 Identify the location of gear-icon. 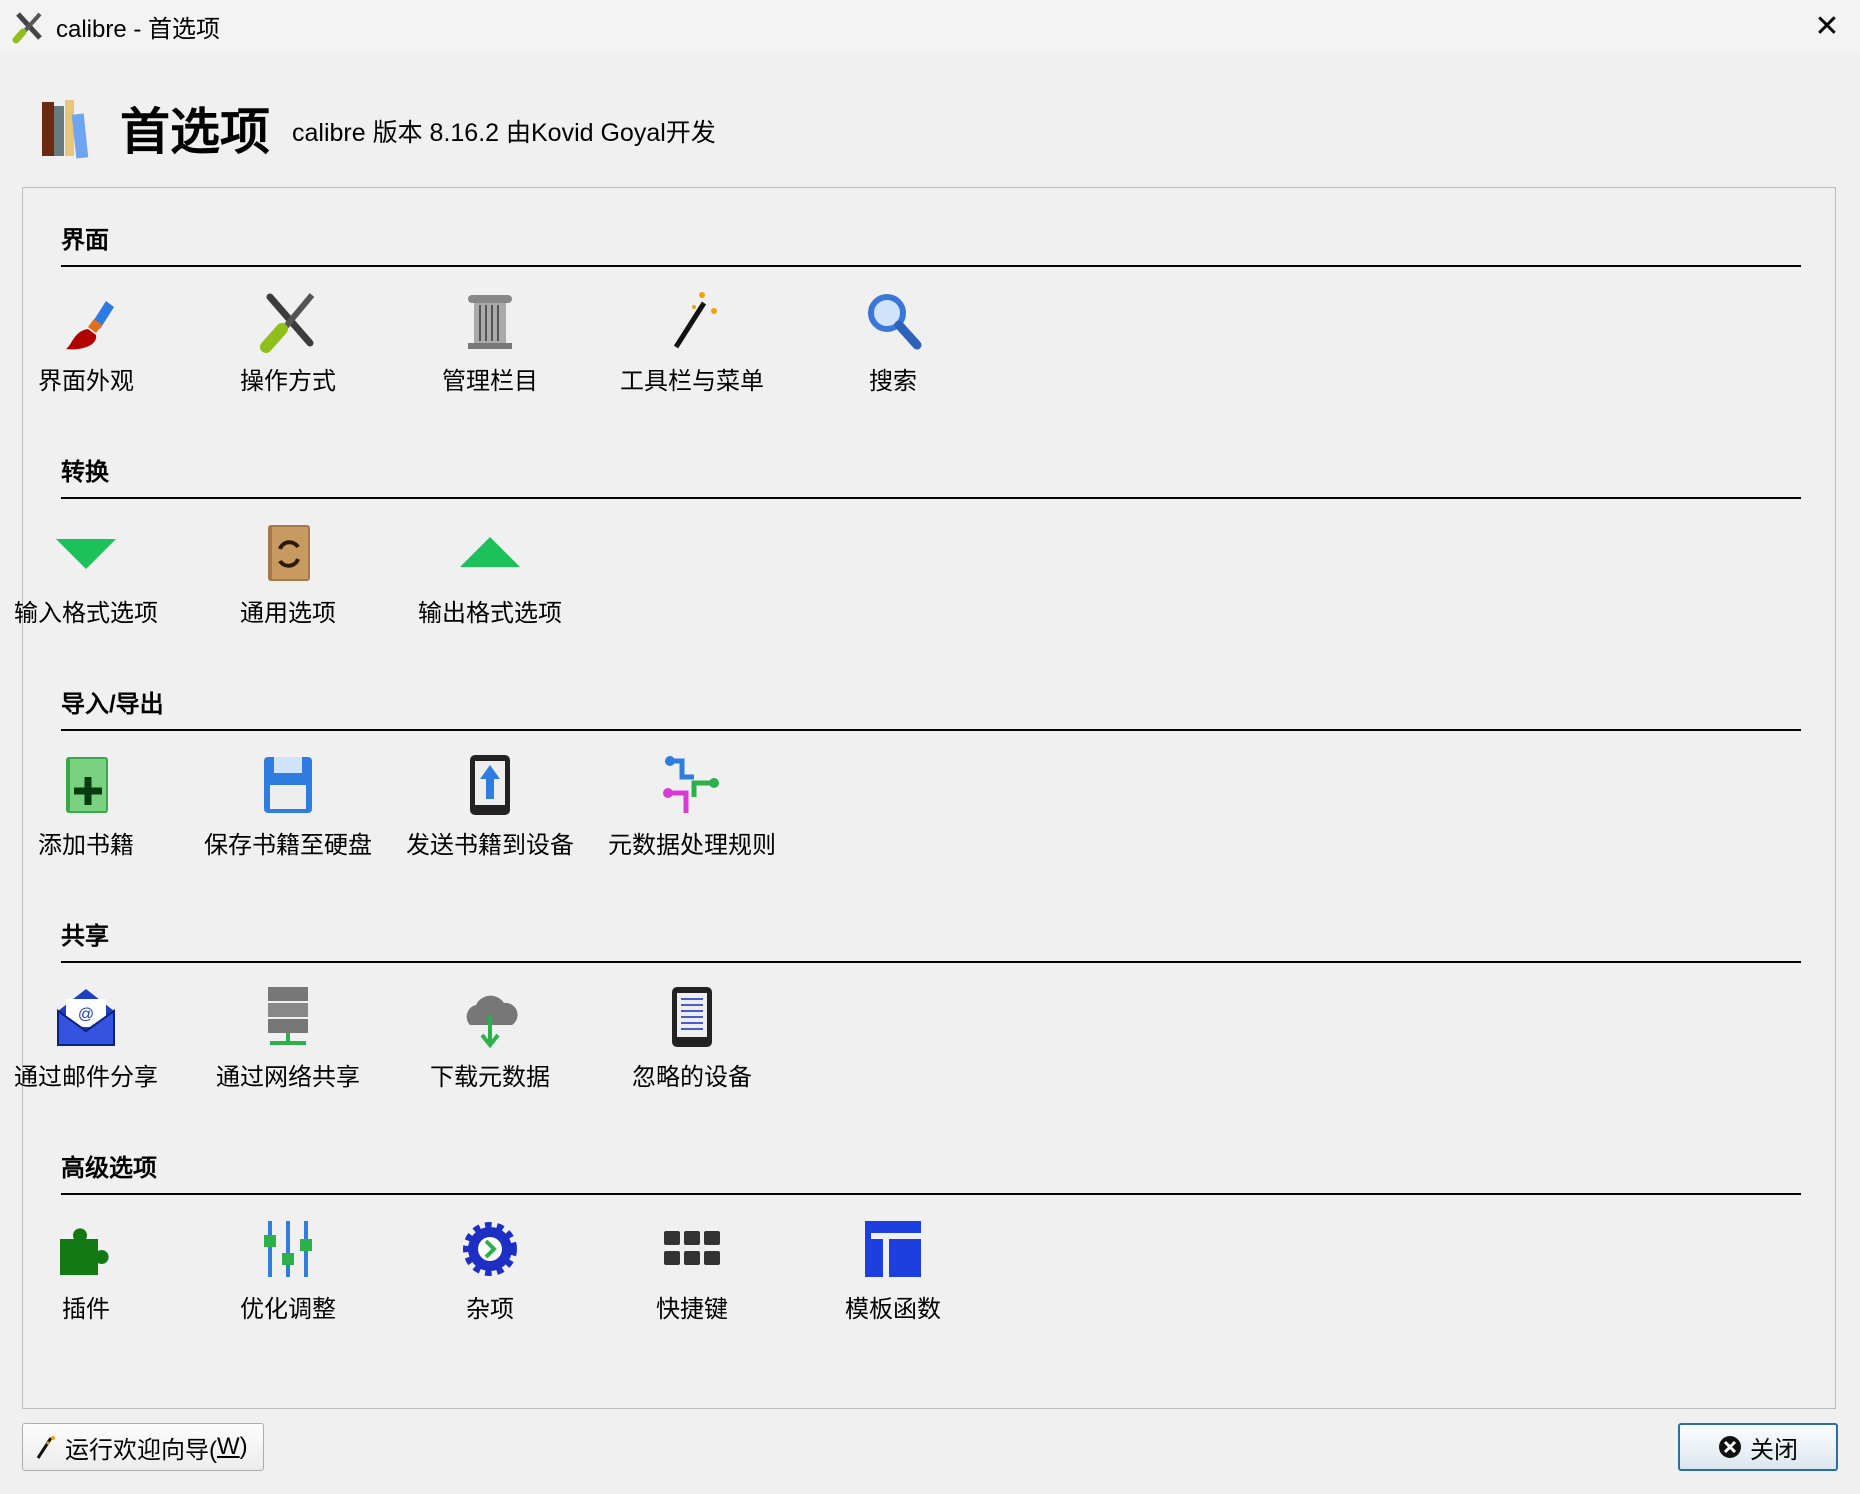
(490, 1249).